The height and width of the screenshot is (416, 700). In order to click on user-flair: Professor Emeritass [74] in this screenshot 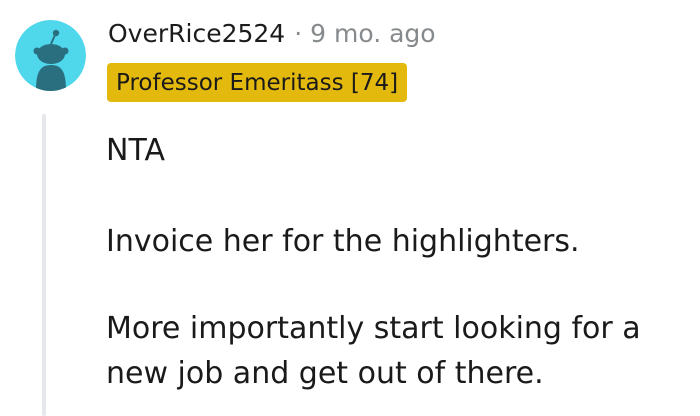, I will do `click(257, 82)`.